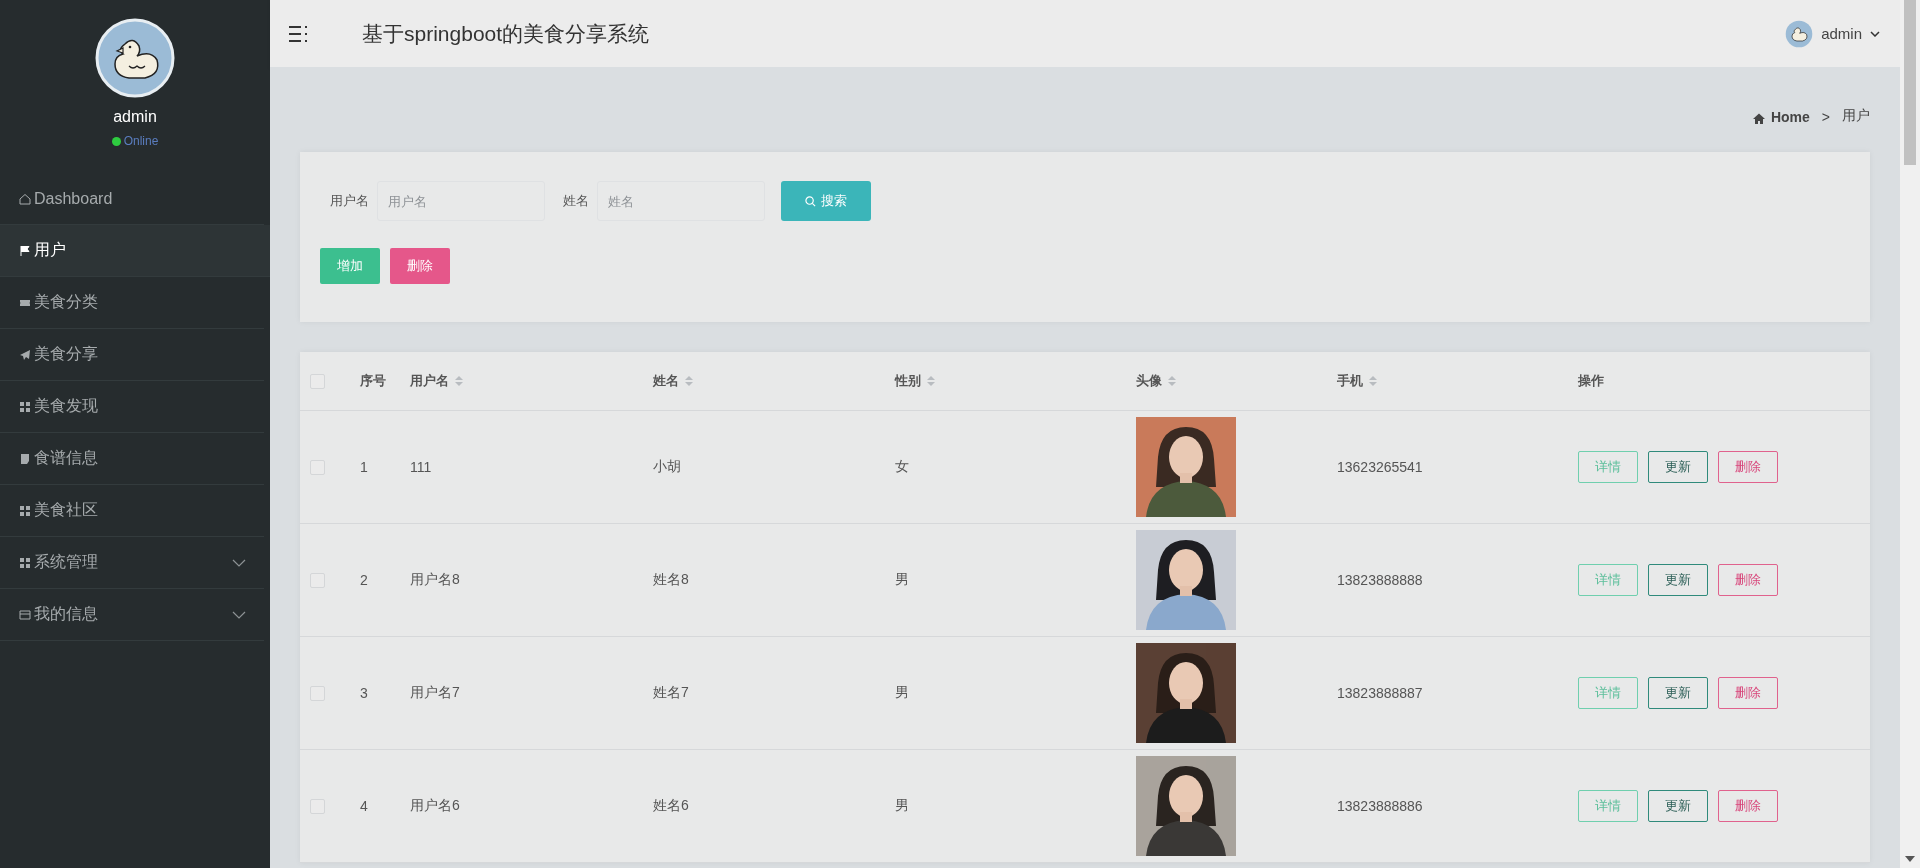 This screenshot has width=1920, height=868. What do you see at coordinates (1875, 33) in the screenshot?
I see `caret-icon` at bounding box center [1875, 33].